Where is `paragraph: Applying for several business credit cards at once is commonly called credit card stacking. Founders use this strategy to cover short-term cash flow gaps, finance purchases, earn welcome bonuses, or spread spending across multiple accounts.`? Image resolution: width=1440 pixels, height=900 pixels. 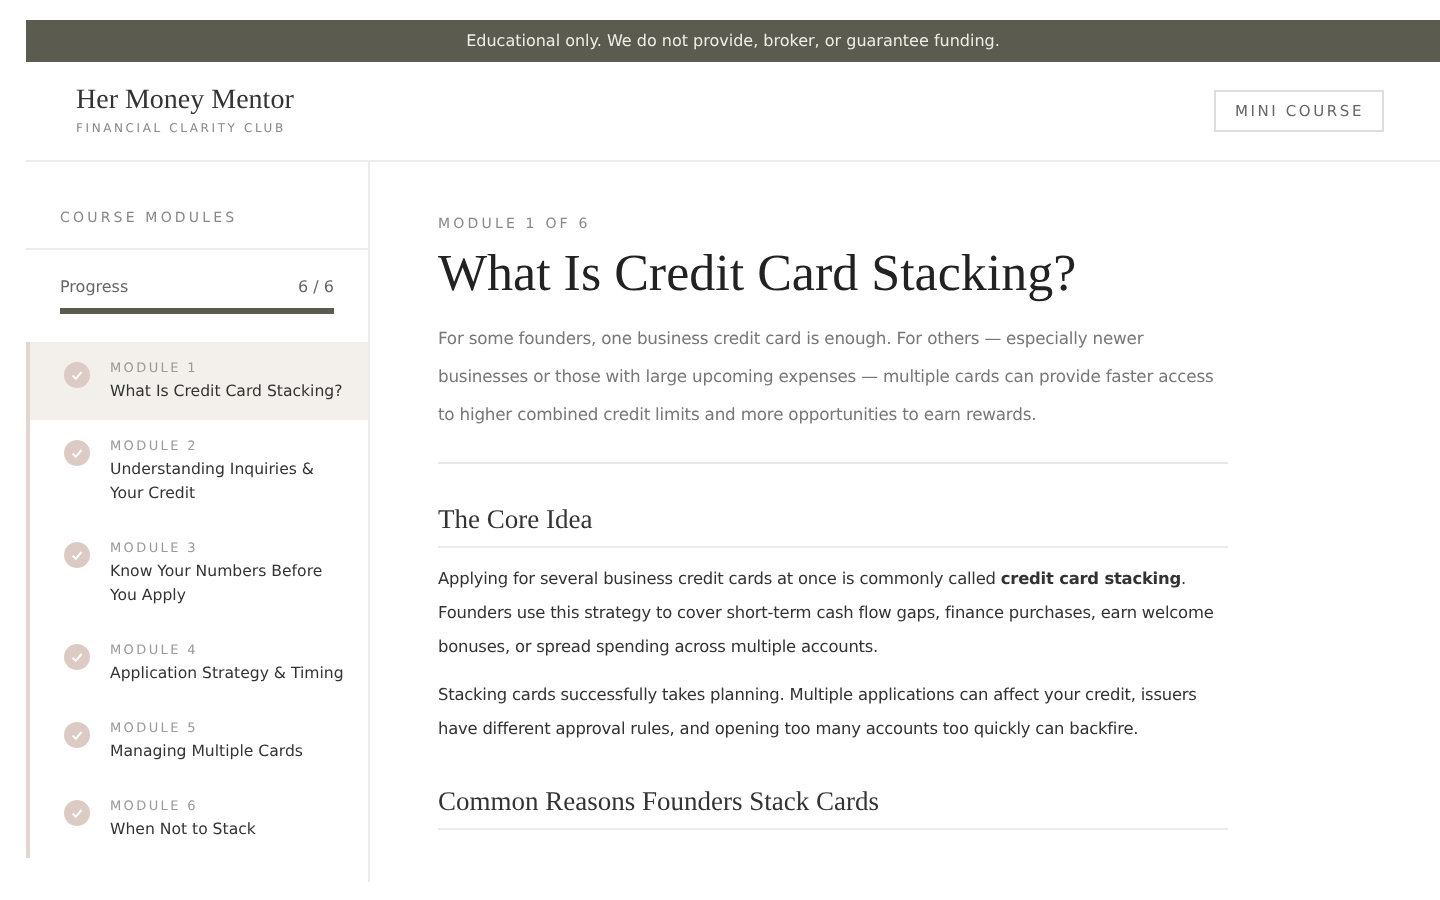 paragraph: Applying for several business credit cards at once is commonly called credit card stacking. Founders use this strategy to cover short-term cash flow gaps, finance purchases, earn welcome bonuses, or spread spending across multiple accounts. is located at coordinates (827, 613).